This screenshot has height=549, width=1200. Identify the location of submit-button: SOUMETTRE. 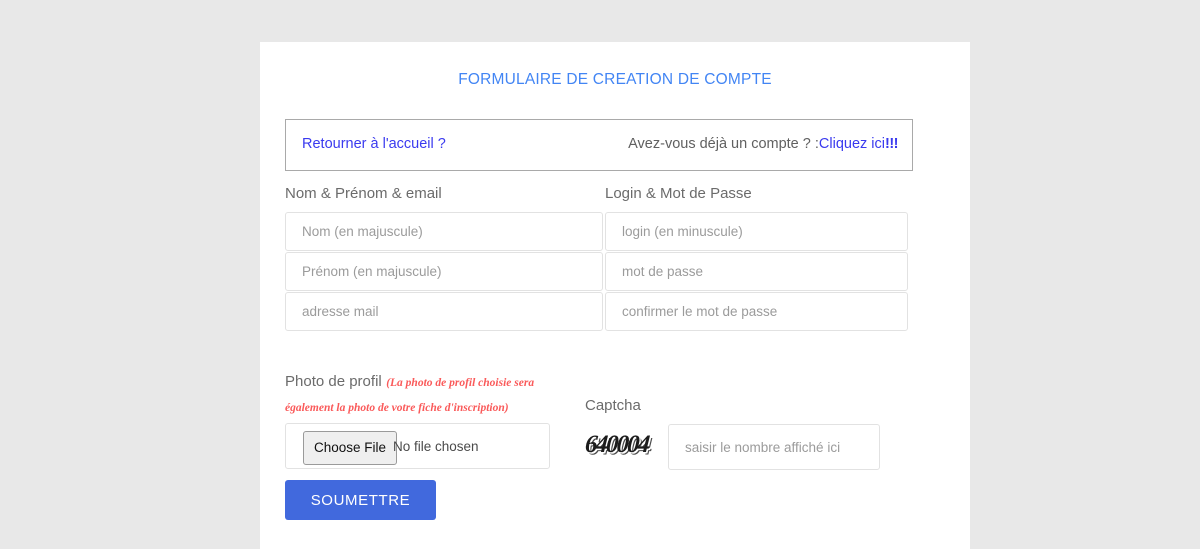
(360, 500).